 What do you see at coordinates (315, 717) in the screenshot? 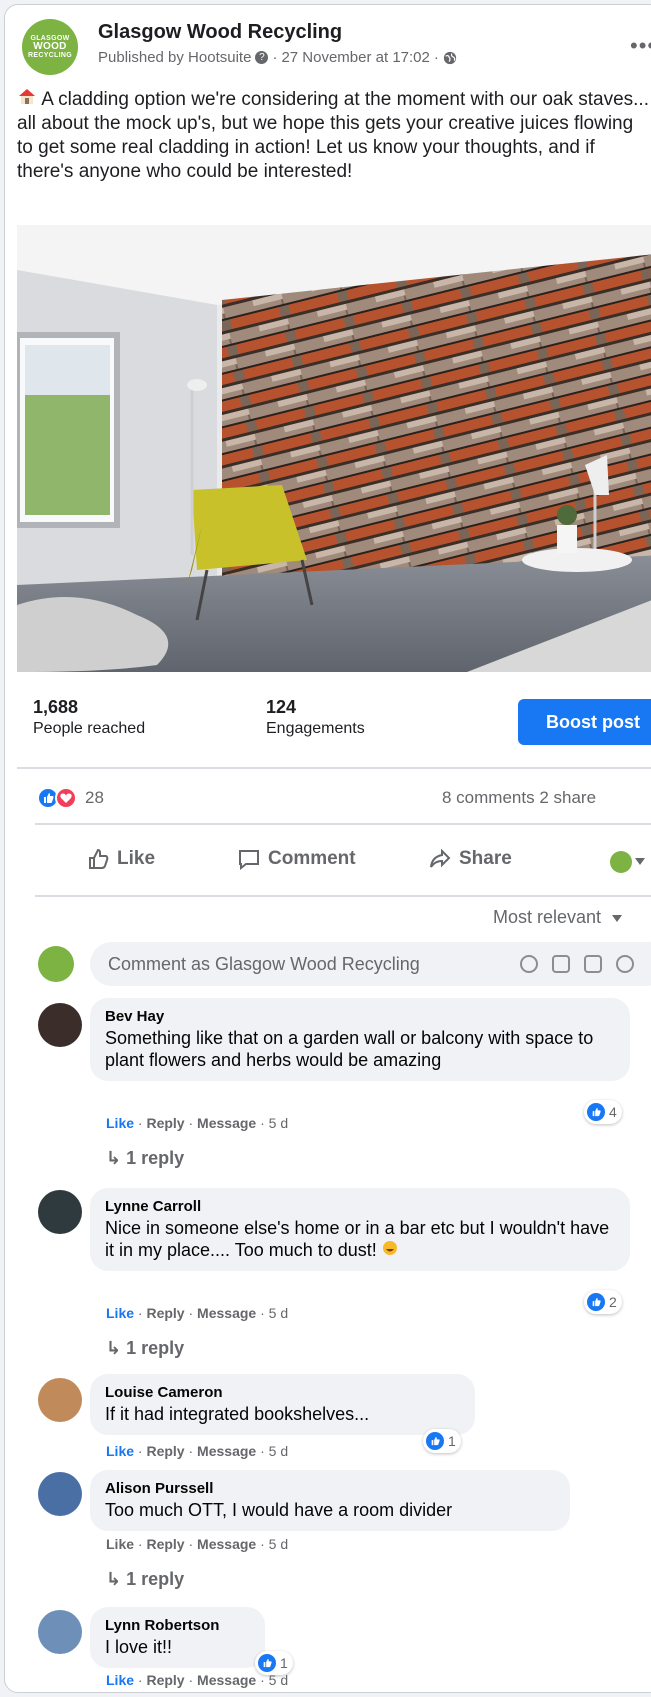
I see `engagements-stat: 124 Engagements` at bounding box center [315, 717].